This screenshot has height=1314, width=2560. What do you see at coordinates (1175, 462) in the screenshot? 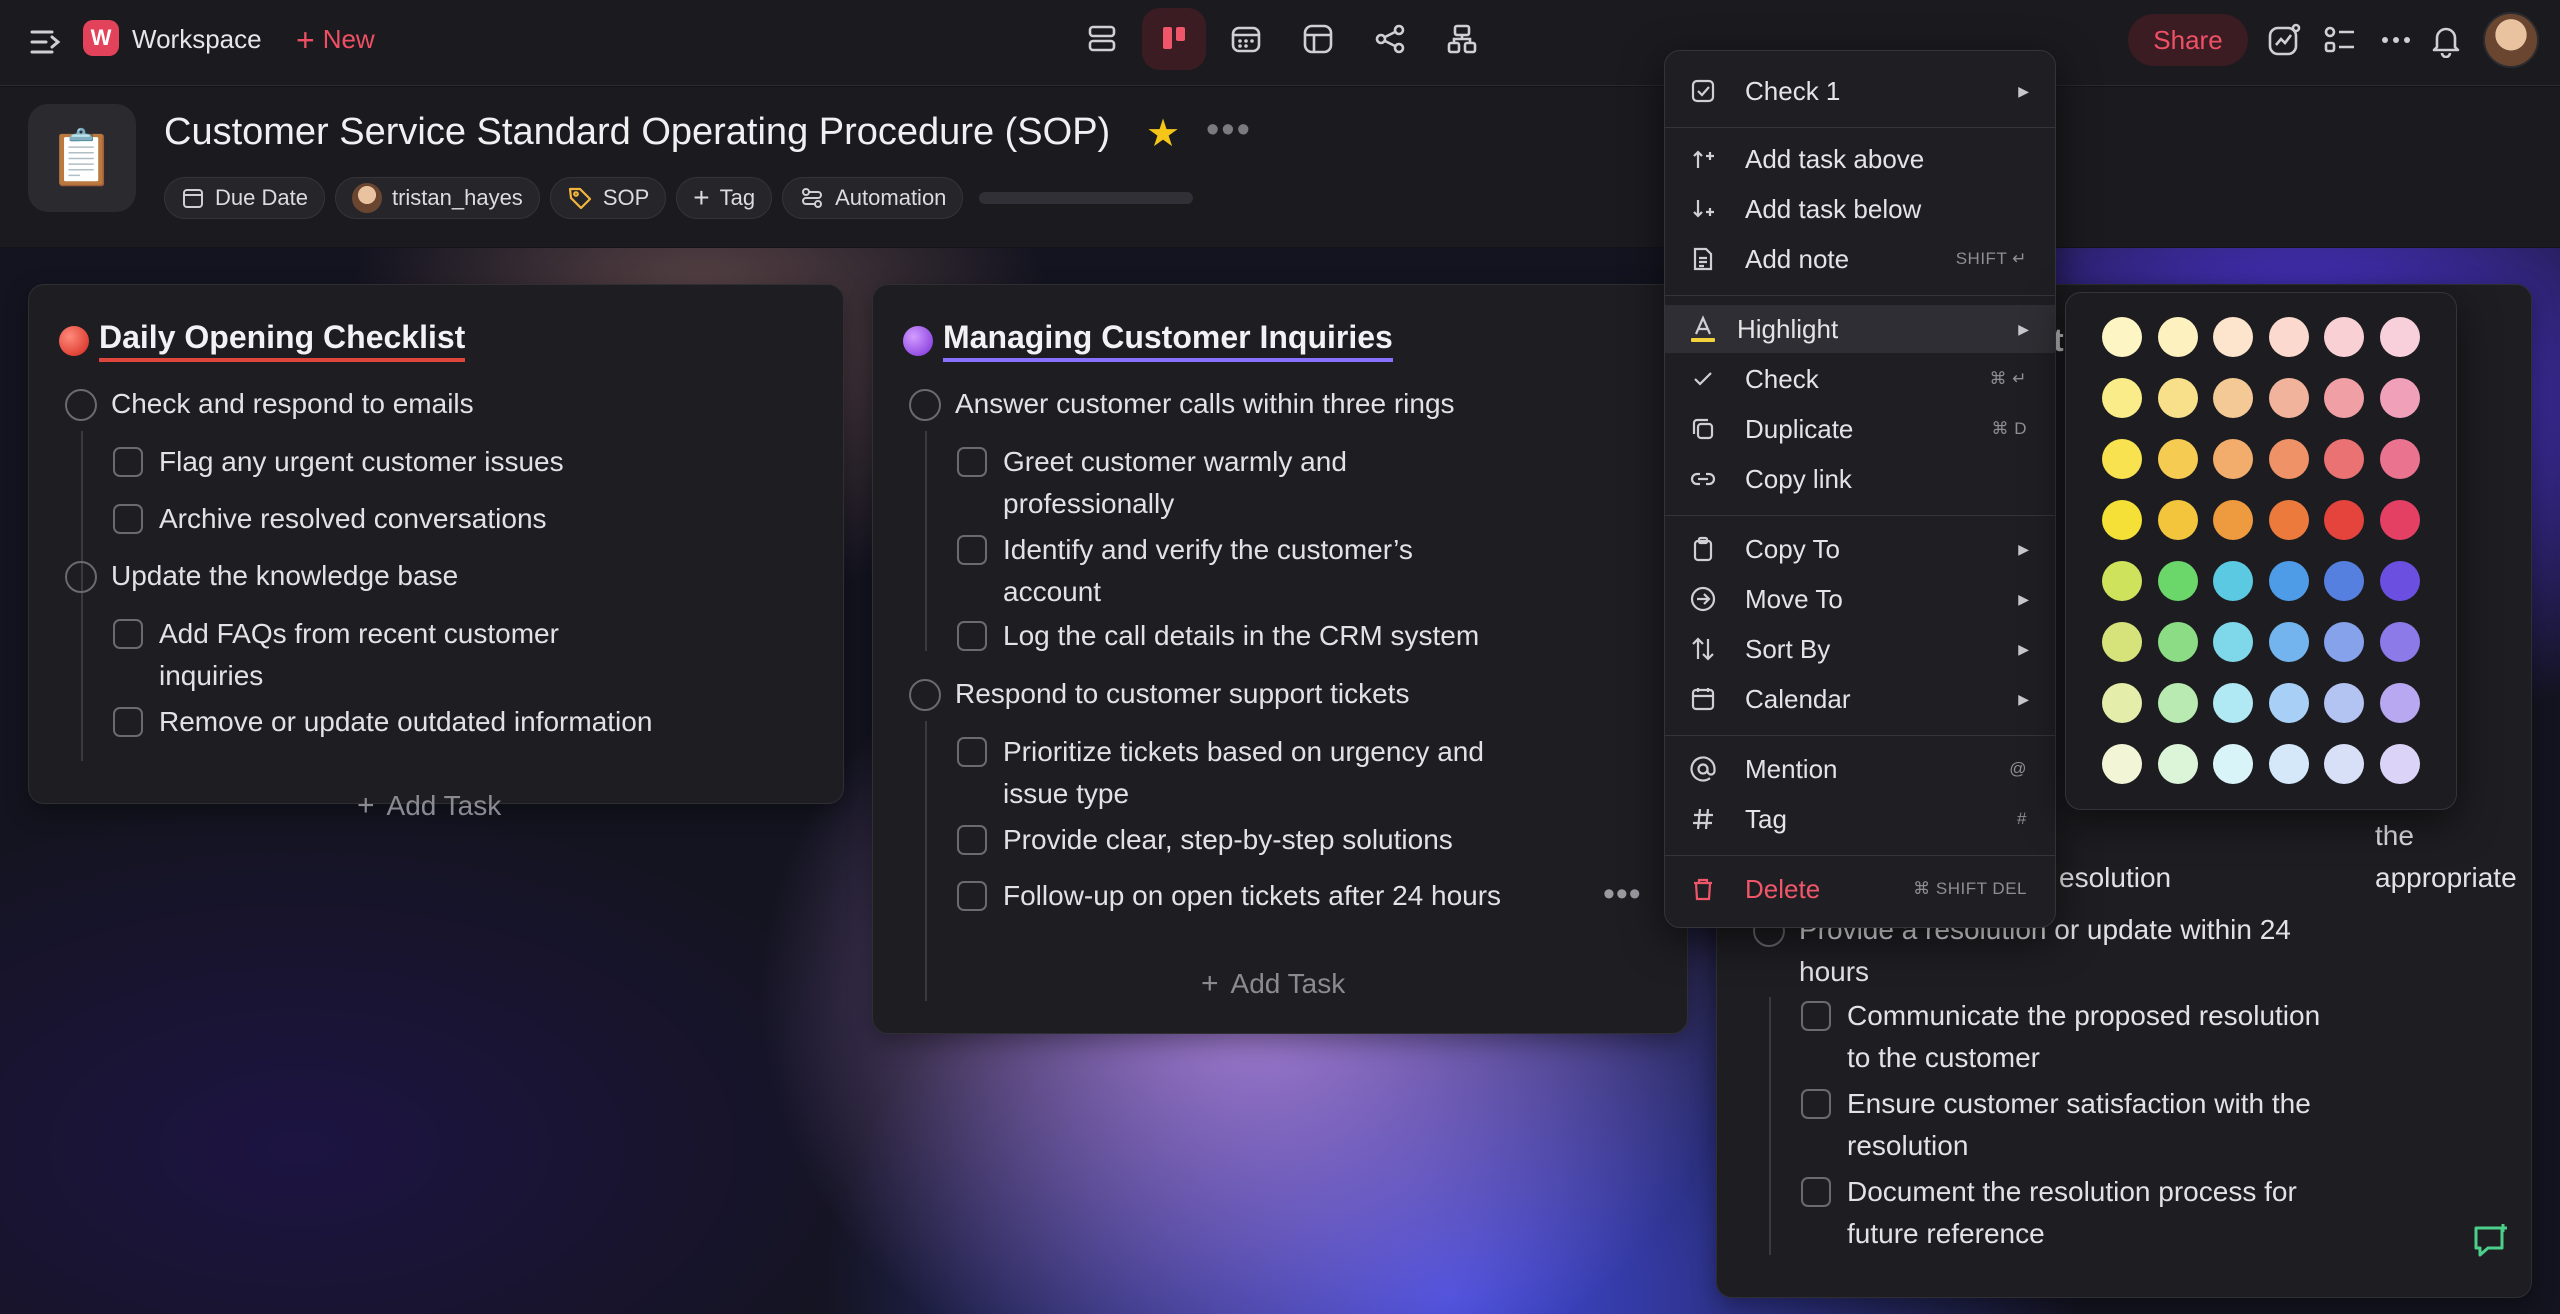
I see `subtask-text: Greet customer warmly and` at bounding box center [1175, 462].